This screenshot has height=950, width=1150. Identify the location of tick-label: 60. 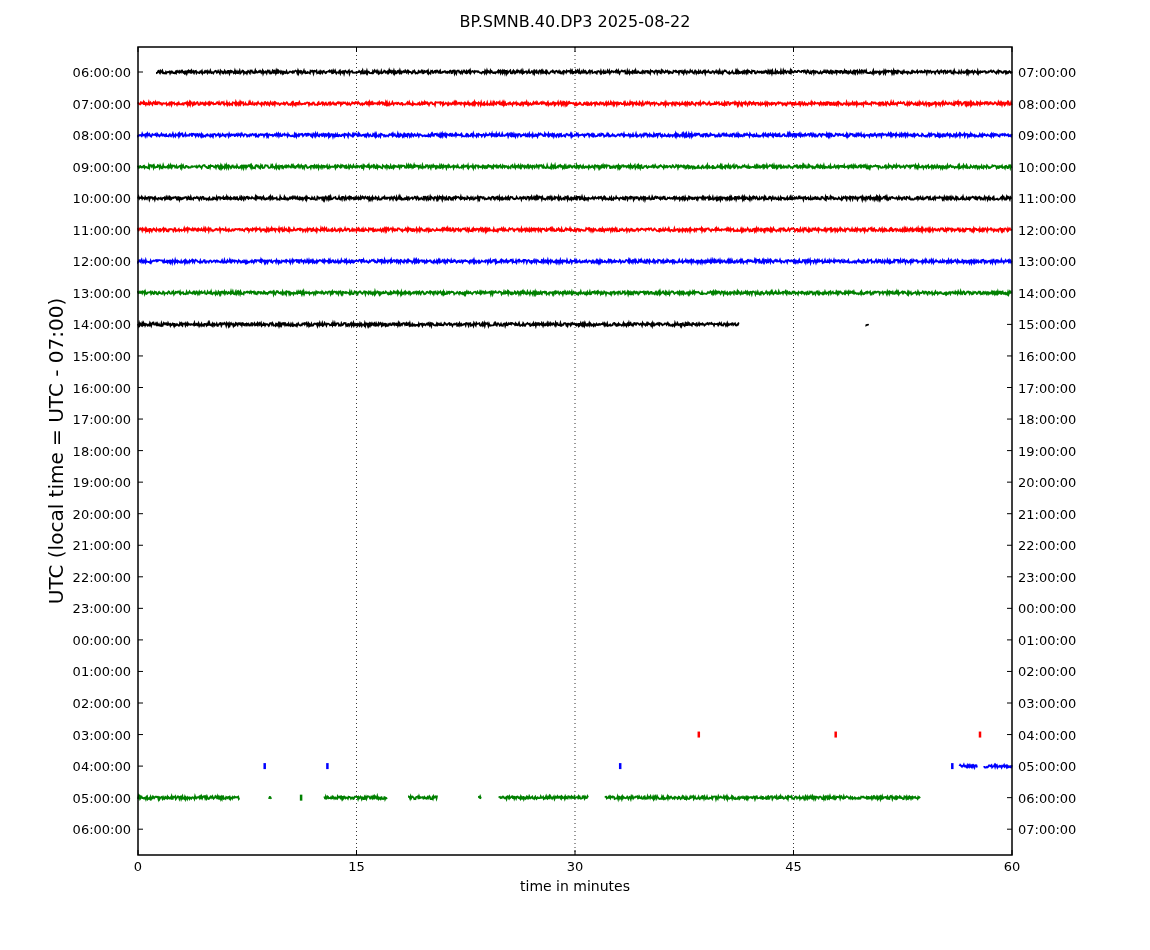
(1012, 866).